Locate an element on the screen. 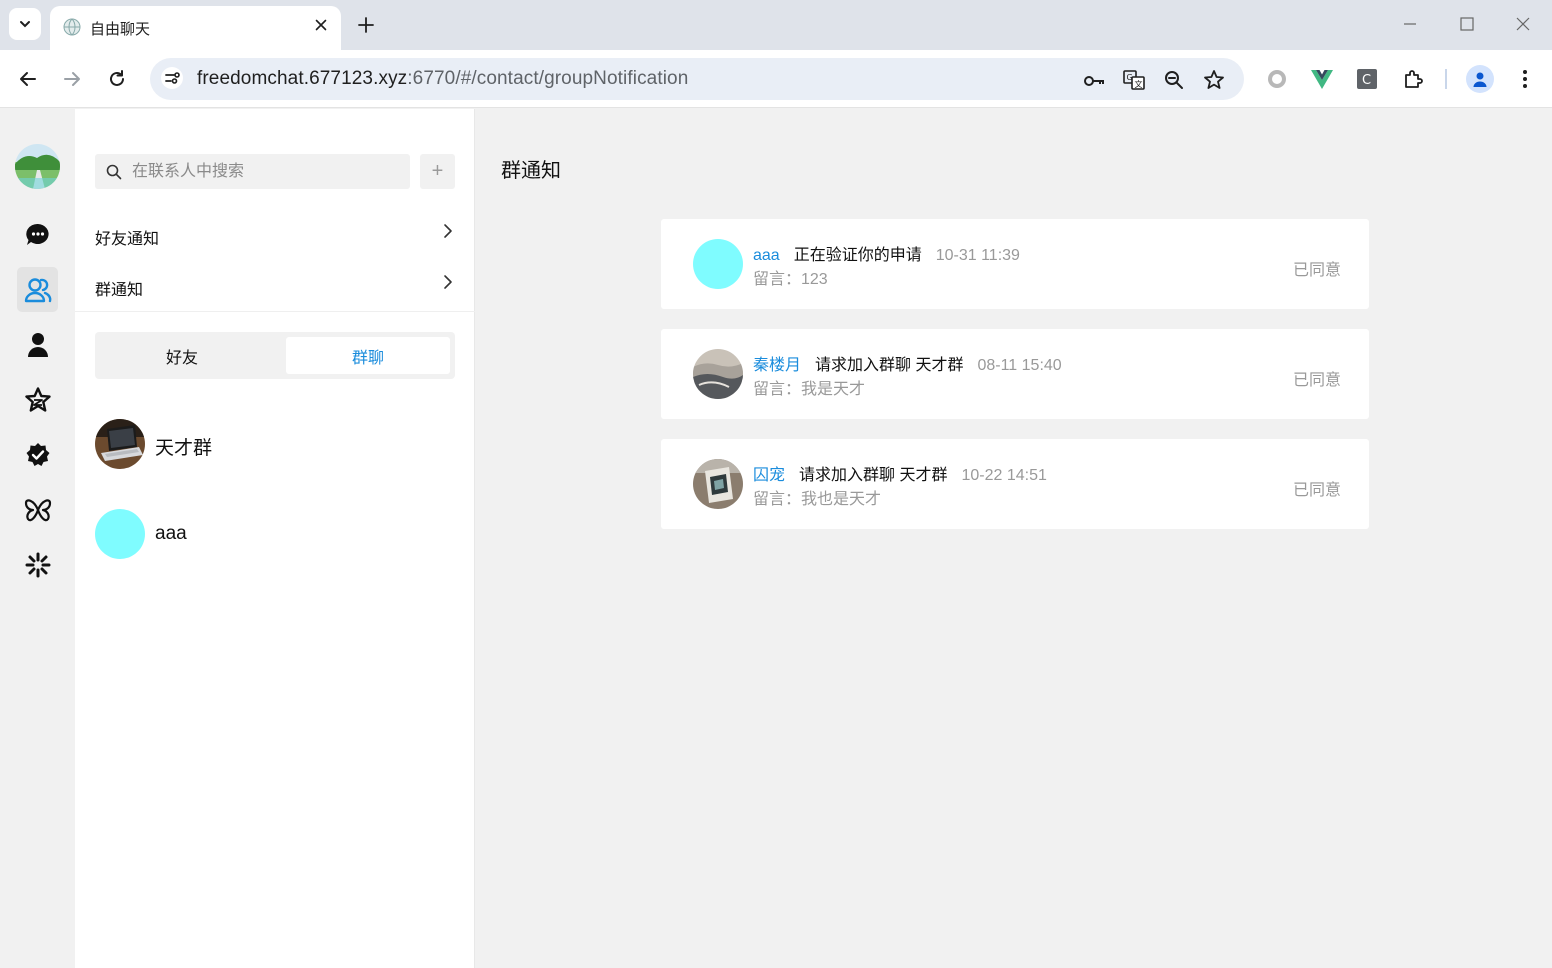  laptop-photo-image is located at coordinates (120, 444).